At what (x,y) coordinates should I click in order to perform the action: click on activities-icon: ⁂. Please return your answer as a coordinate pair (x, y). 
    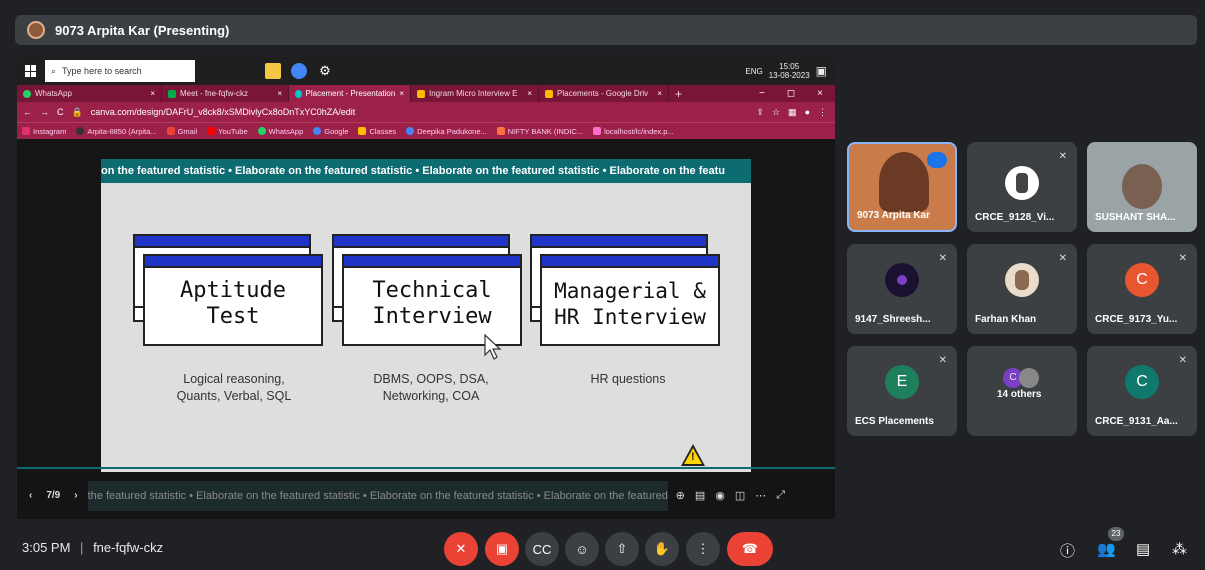
    Looking at the image, I should click on (1179, 549).